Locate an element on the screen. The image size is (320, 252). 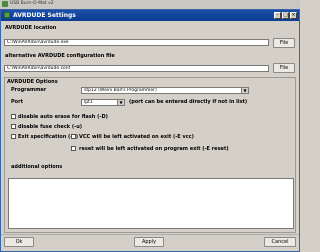
vcc-left-checkbox is located at coordinates (73, 136).